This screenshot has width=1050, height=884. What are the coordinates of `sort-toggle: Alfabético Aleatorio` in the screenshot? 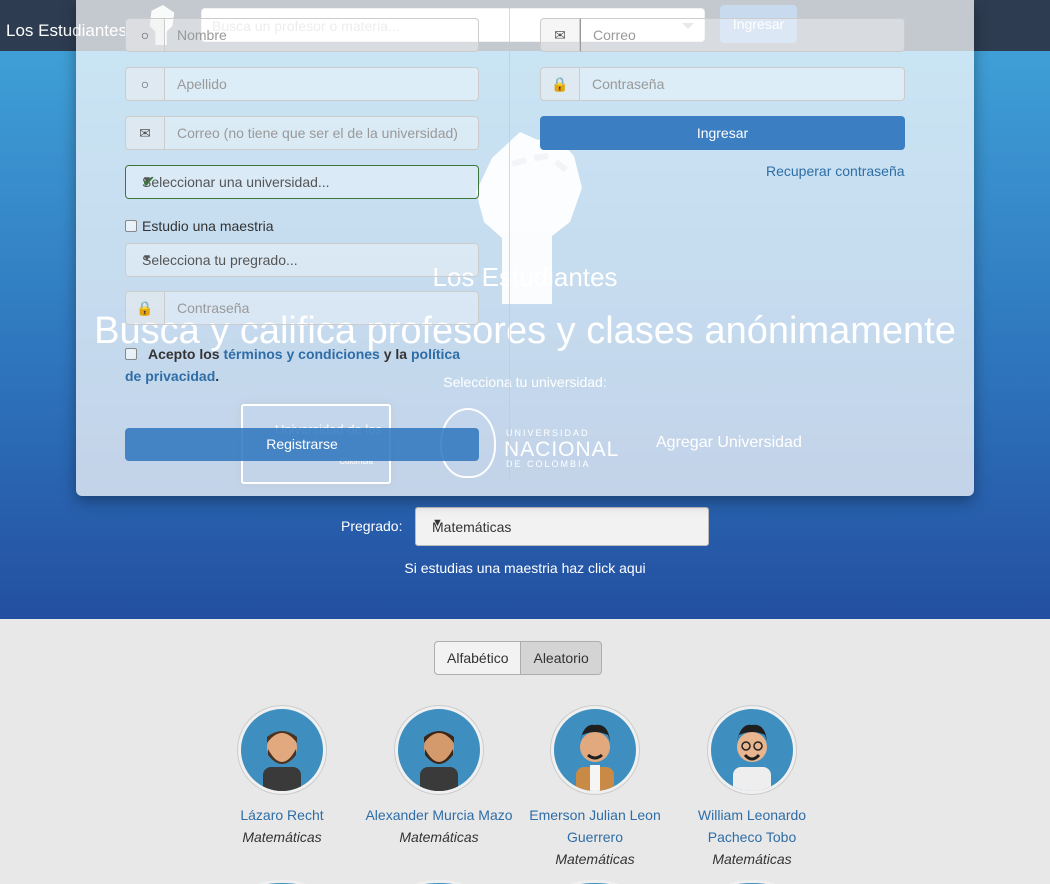 It's located at (518, 658).